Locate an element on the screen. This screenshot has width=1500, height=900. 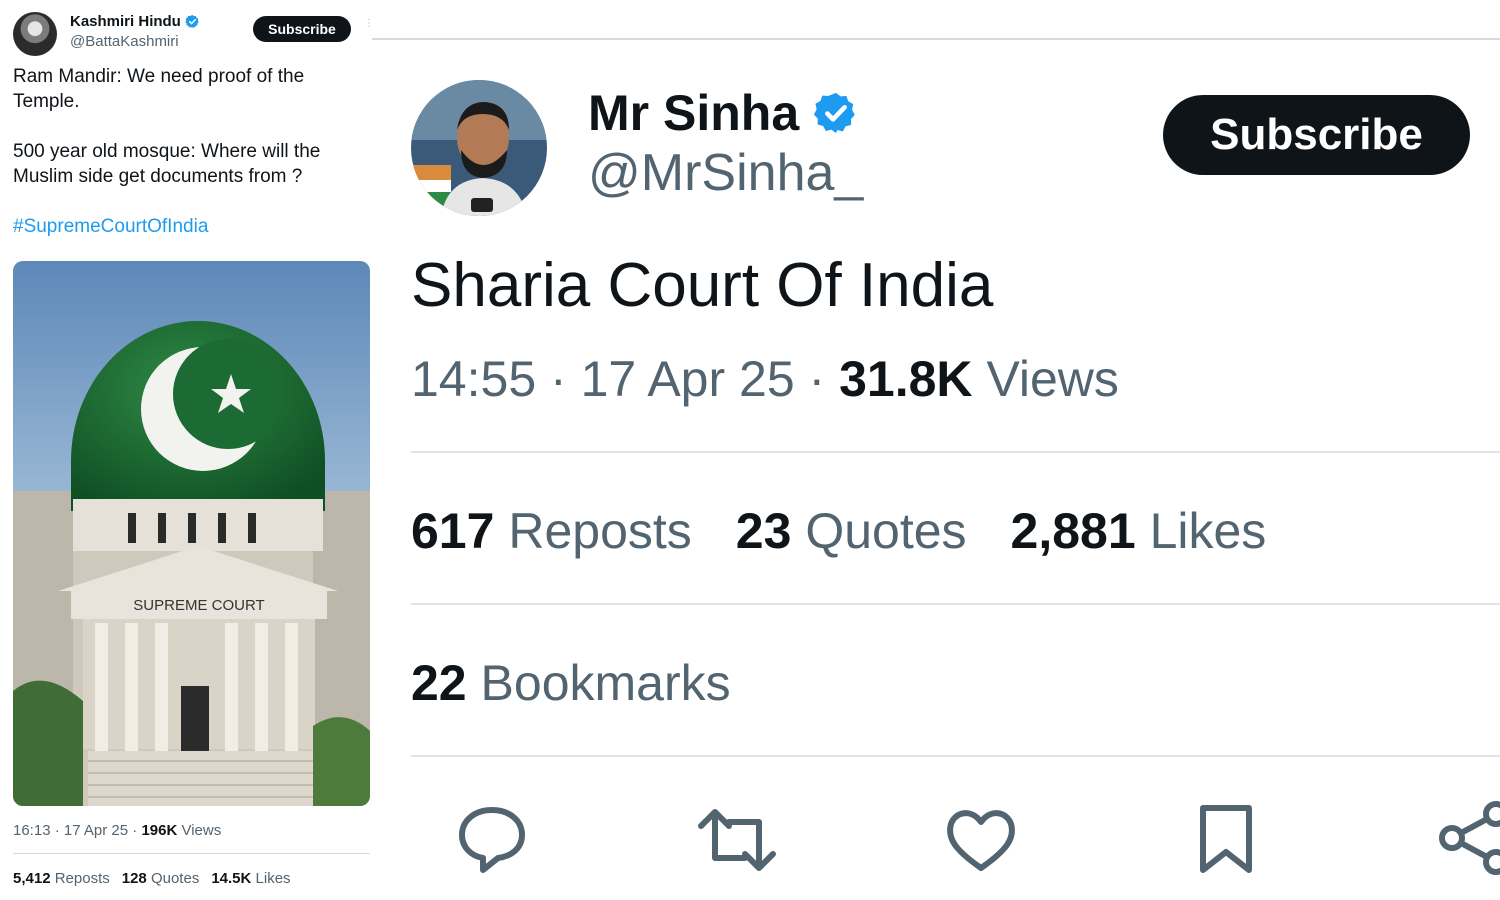
like-icon is located at coordinates (981, 840).